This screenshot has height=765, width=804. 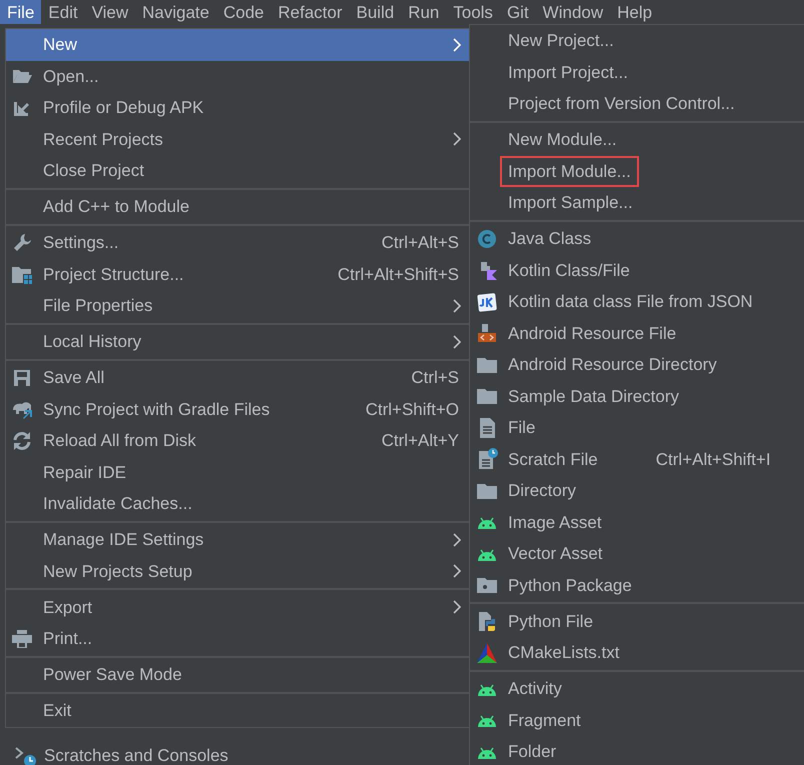 I want to click on menu-bar-item: Tools, so click(x=473, y=12).